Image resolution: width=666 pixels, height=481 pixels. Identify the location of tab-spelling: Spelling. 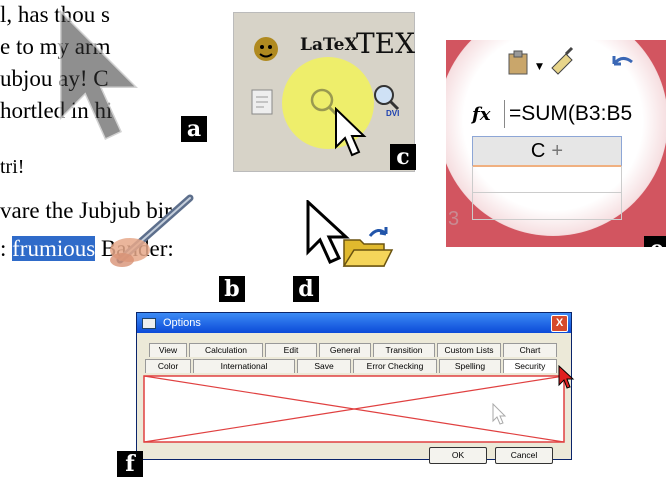
(470, 366).